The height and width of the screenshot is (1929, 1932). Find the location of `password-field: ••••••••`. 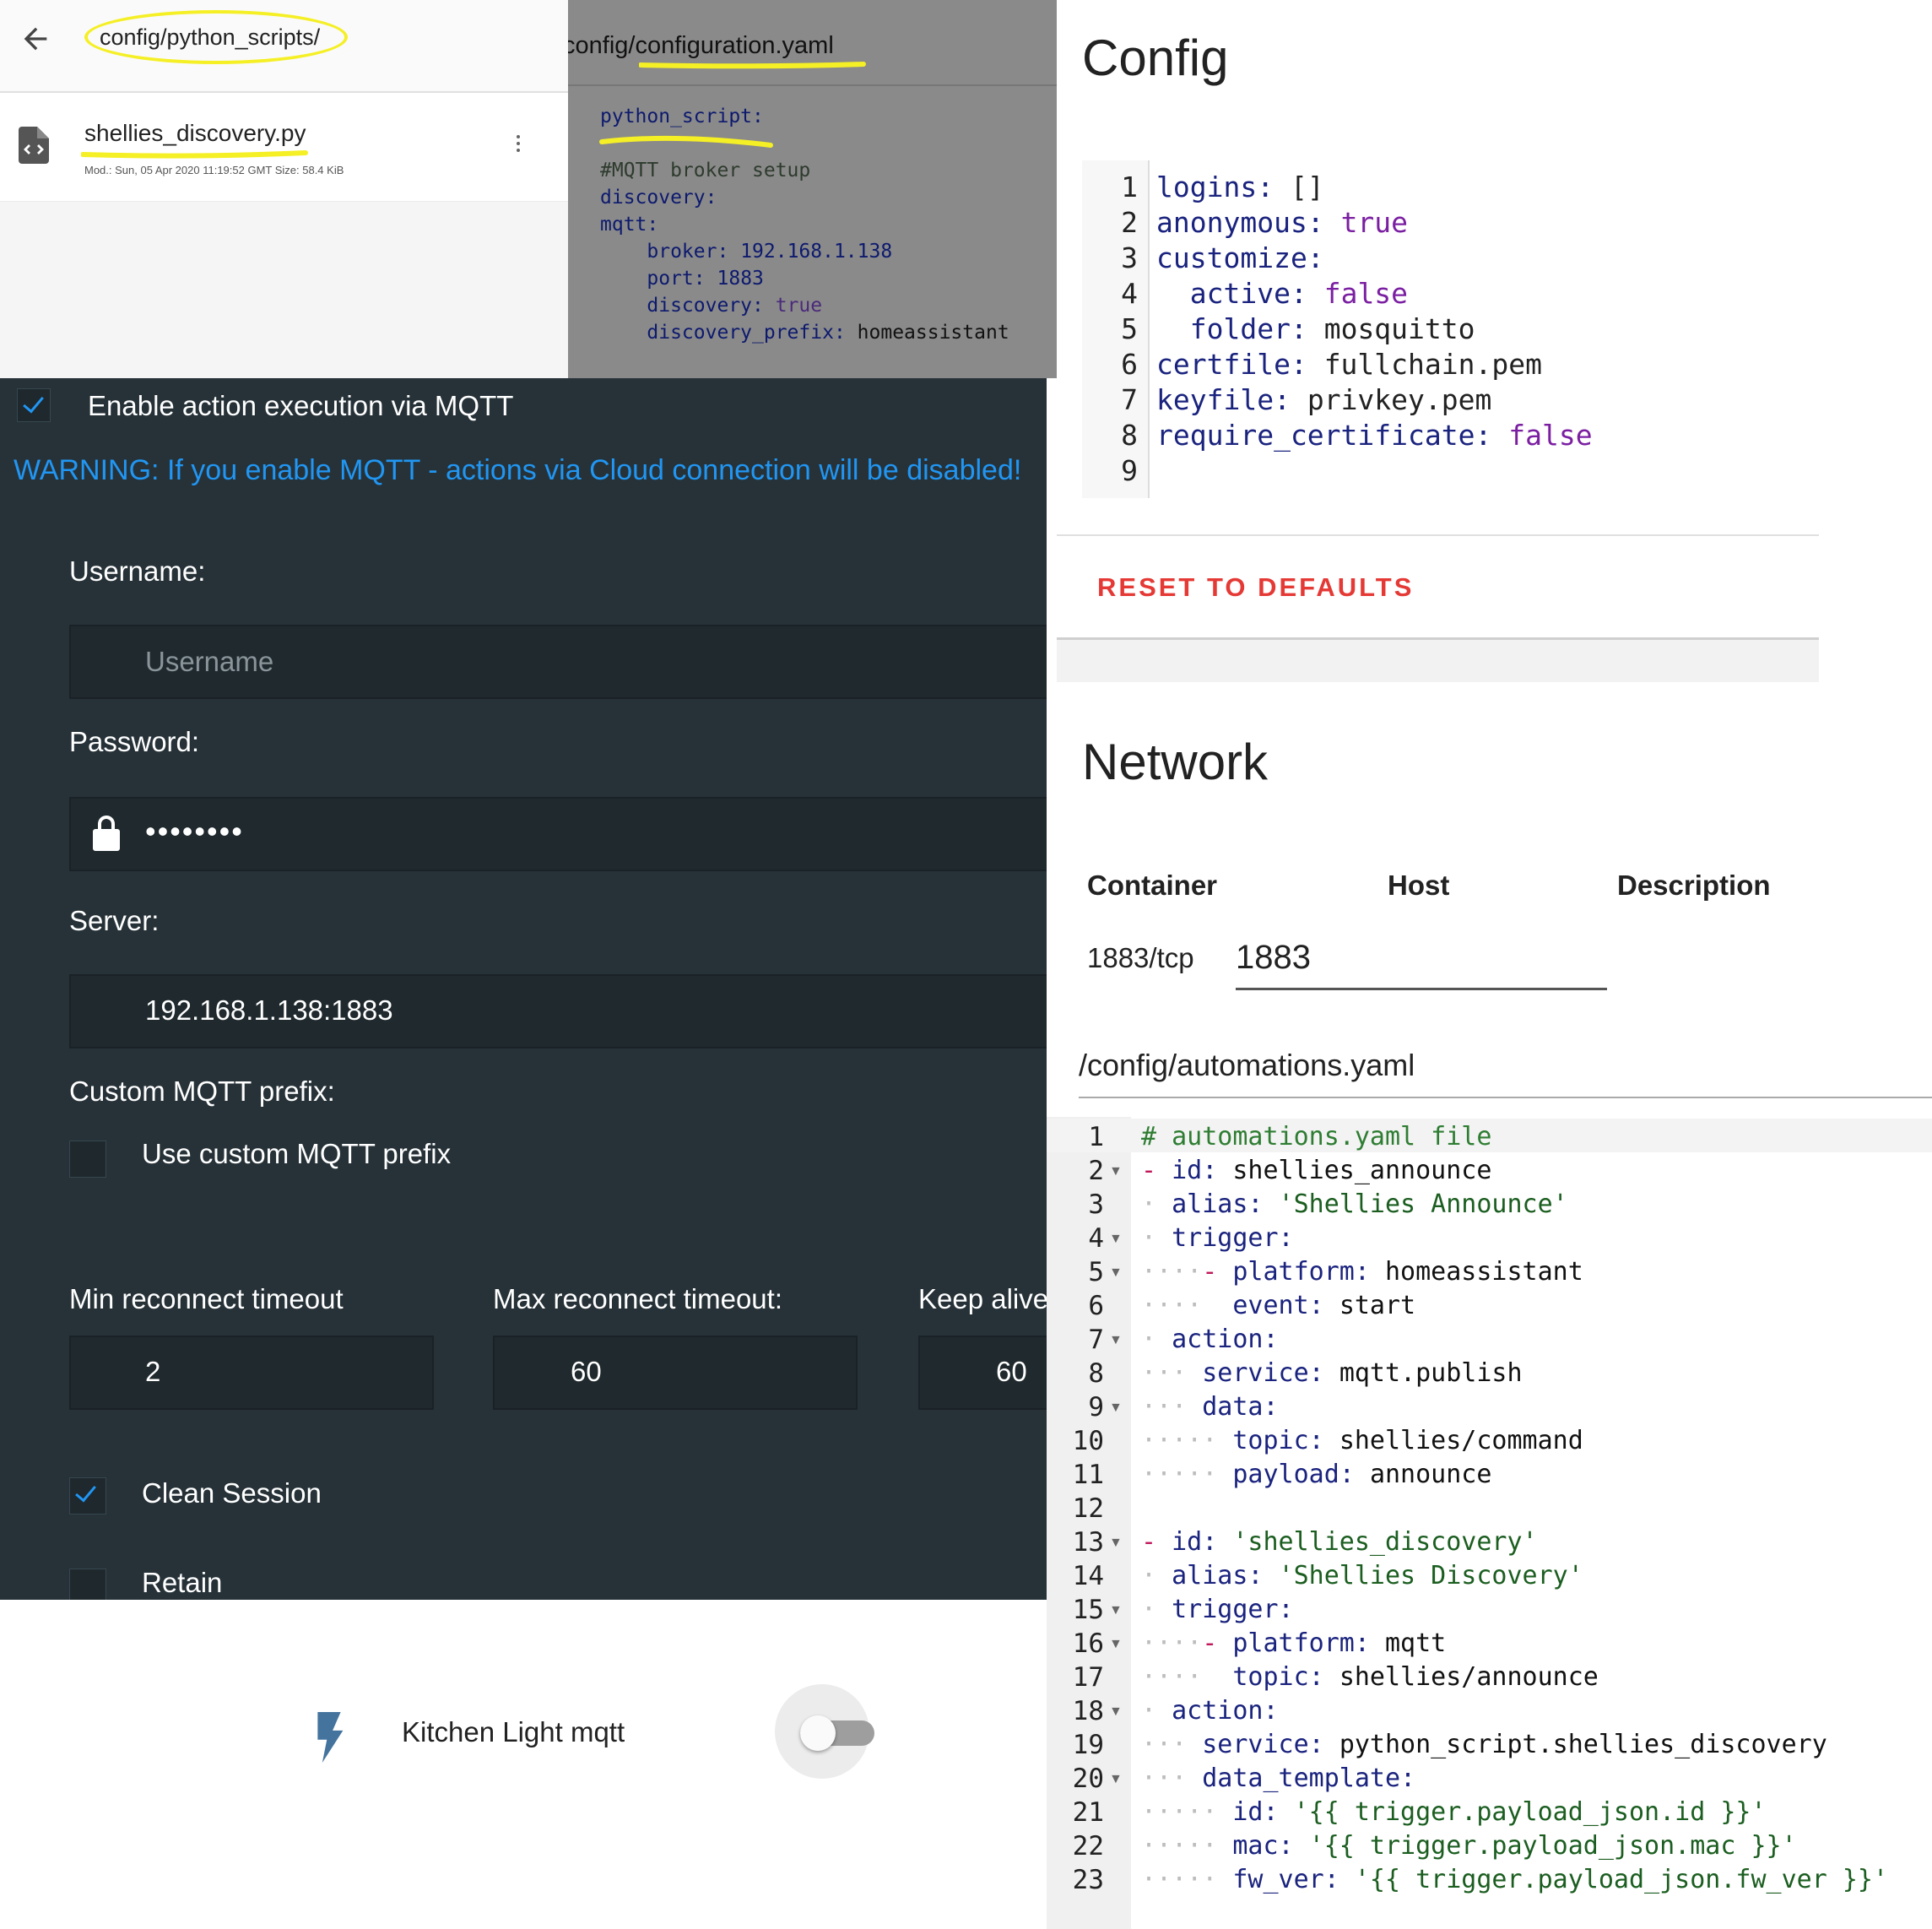

password-field: •••••••• is located at coordinates (558, 834).